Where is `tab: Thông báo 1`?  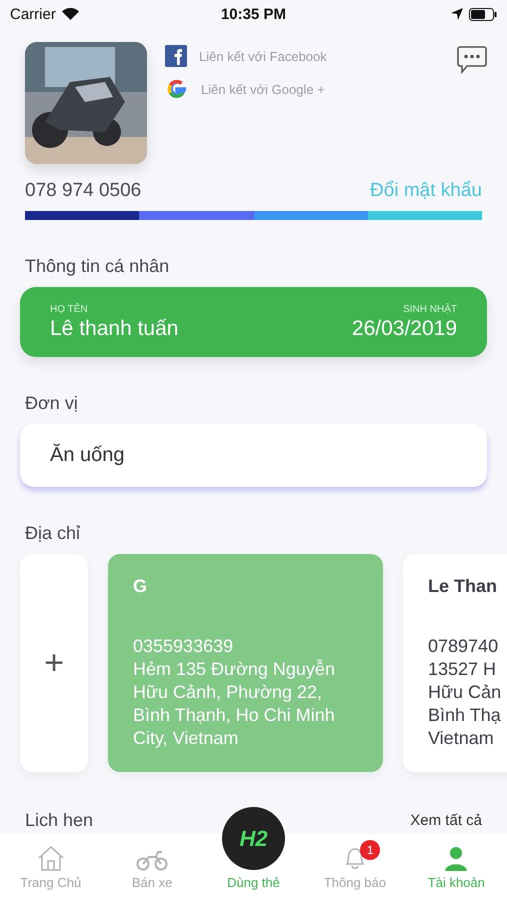 tab: Thông báo 1 is located at coordinates (355, 867).